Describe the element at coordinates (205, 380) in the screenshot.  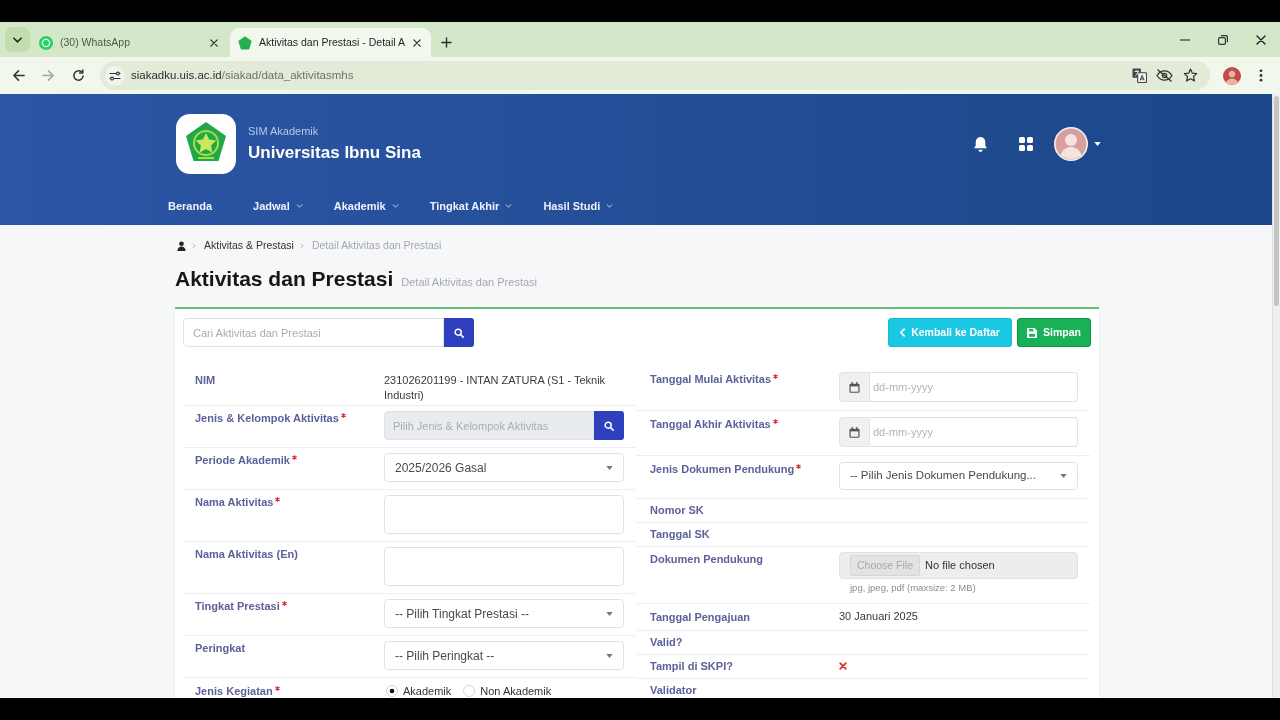
I see `field-label: NIM` at that location.